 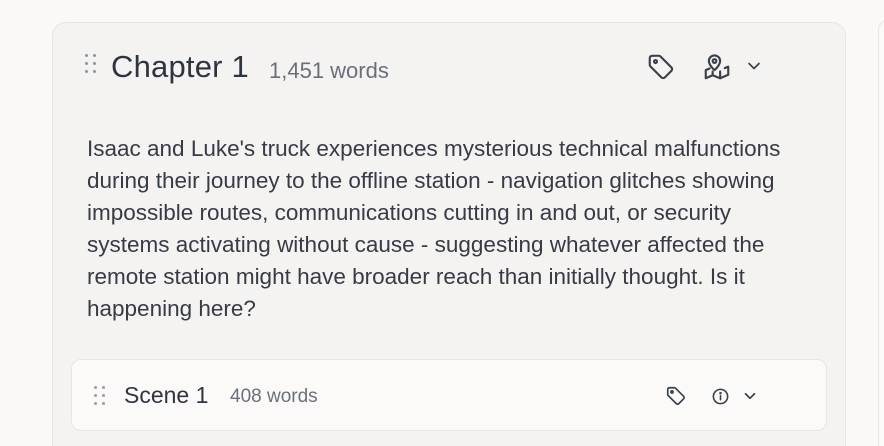 What do you see at coordinates (274, 396) in the screenshot?
I see `scene-word-count: 408 words` at bounding box center [274, 396].